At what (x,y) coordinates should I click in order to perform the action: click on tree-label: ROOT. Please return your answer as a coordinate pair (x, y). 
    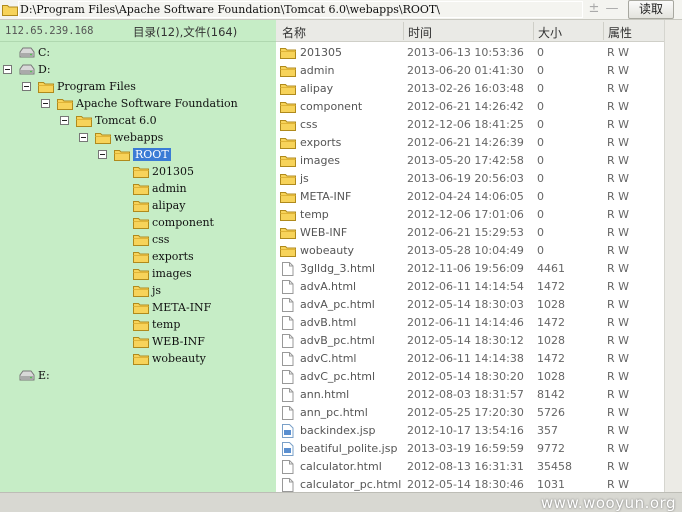
    Looking at the image, I should click on (152, 154).